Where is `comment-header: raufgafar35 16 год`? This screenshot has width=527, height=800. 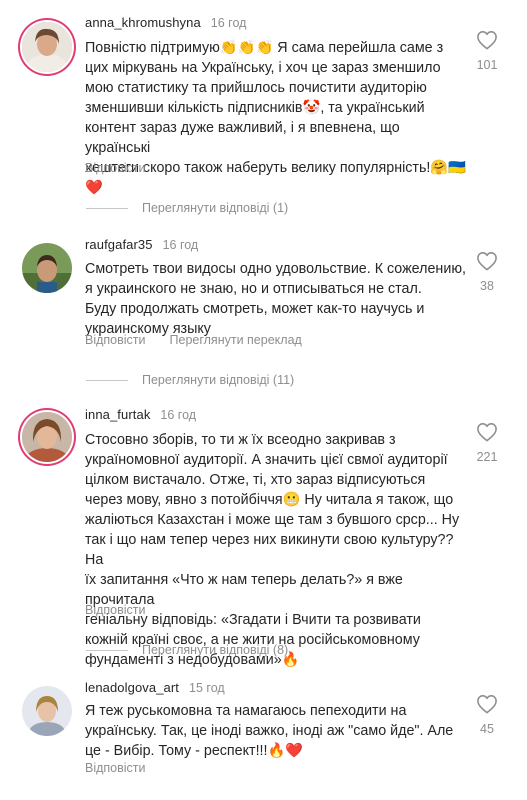
comment-header: raufgafar35 16 год is located at coordinates (141, 244).